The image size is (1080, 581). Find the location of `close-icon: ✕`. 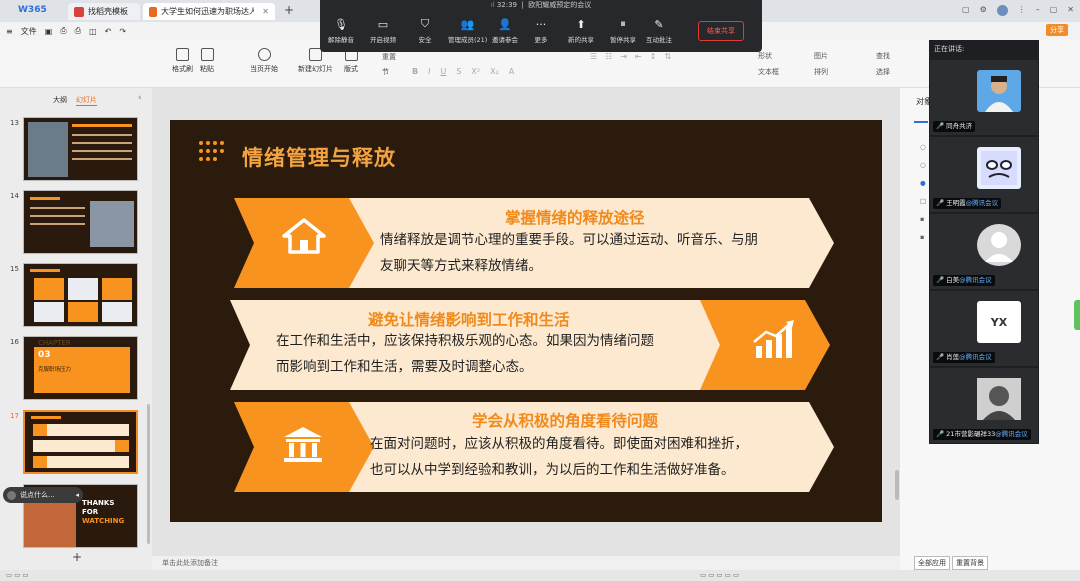

close-icon: ✕ is located at coordinates (265, 11).